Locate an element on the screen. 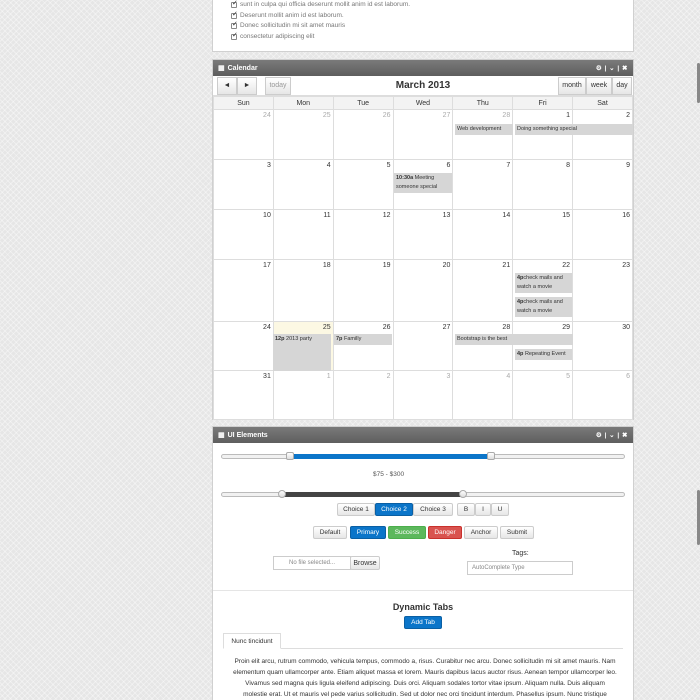  choice-3-button: Choice 3 is located at coordinates (433, 509).